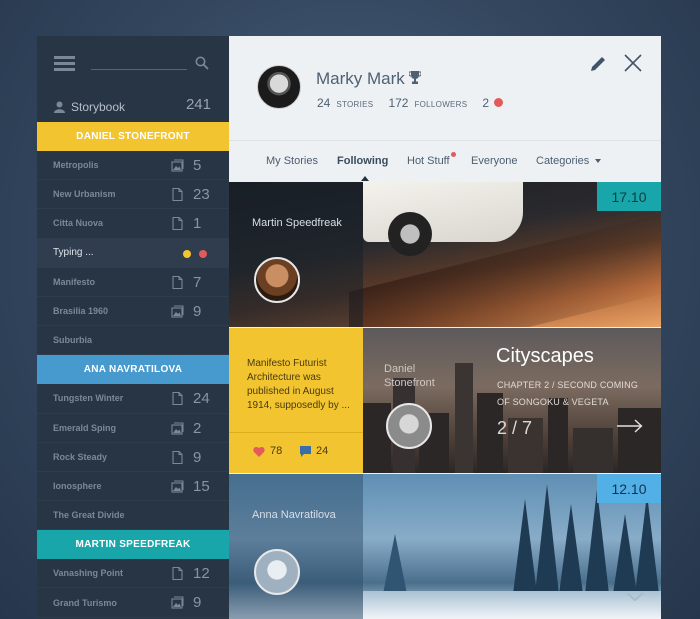 This screenshot has height=619, width=700. Describe the element at coordinates (73, 340) in the screenshot. I see `story-name: Suburbia` at that location.